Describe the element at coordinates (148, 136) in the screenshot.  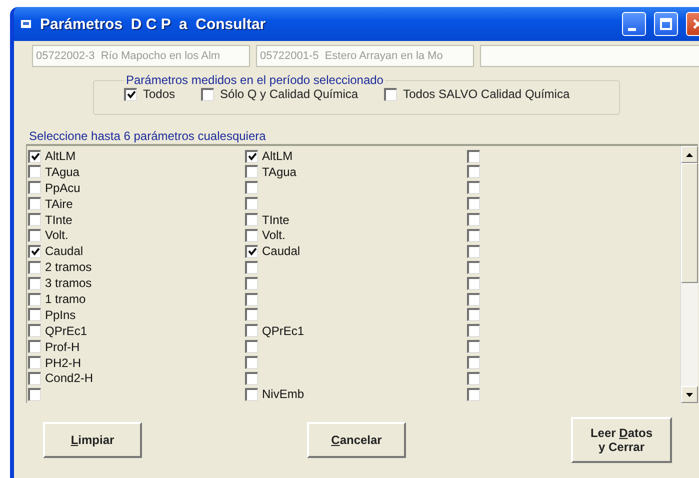
I see `section-title: Seleccione hasta 6 parámetros cualesquiera` at that location.